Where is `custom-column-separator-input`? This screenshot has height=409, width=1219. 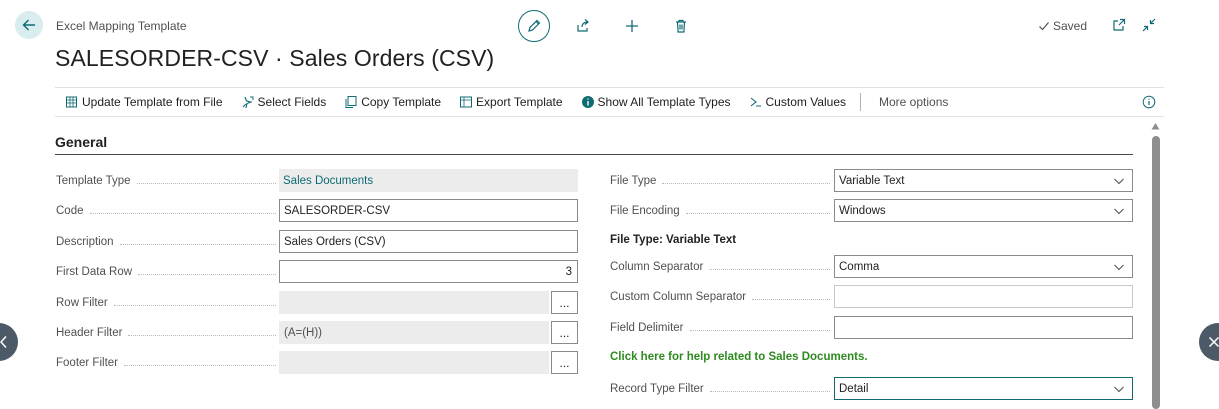
custom-column-separator-input is located at coordinates (983, 296).